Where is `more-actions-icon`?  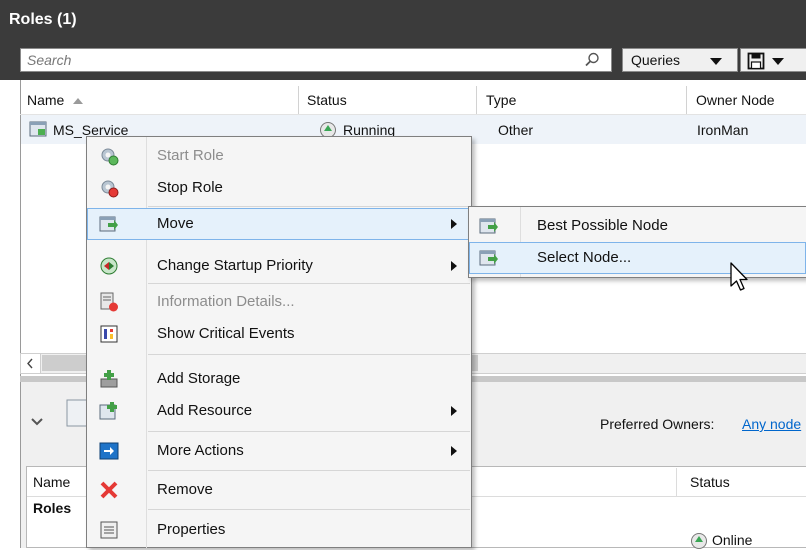 more-actions-icon is located at coordinates (109, 451).